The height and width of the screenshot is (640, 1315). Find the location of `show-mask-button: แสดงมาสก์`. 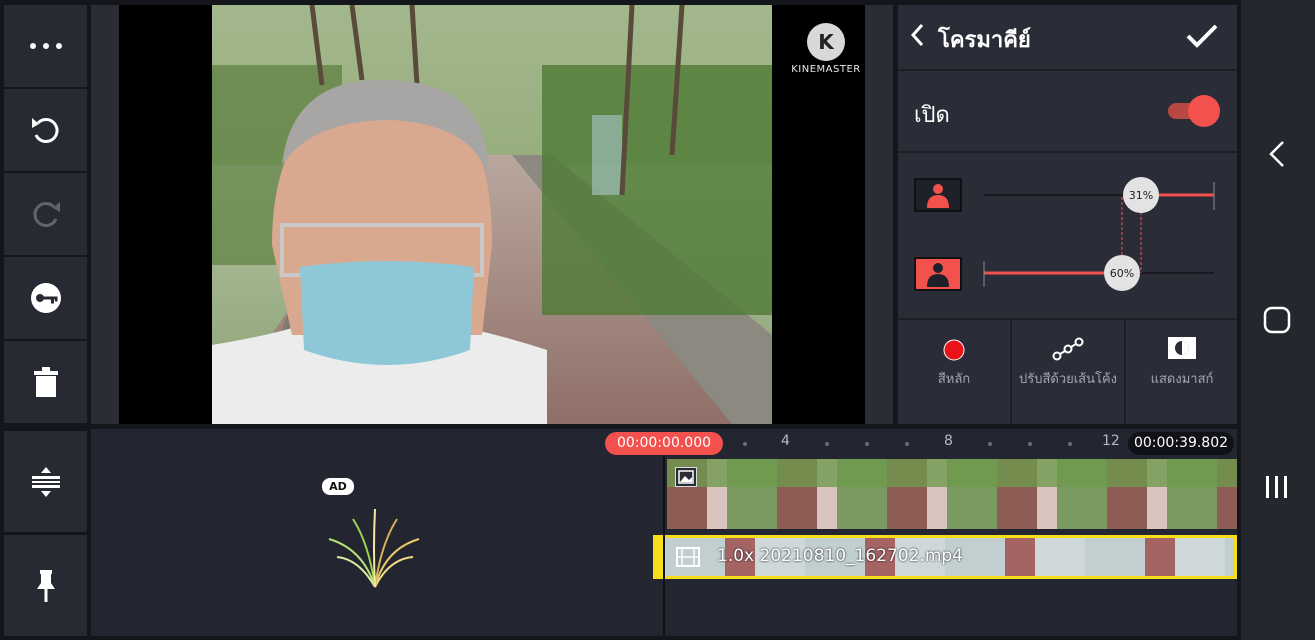

show-mask-button: แสดงมาสก์ is located at coordinates (1181, 372).